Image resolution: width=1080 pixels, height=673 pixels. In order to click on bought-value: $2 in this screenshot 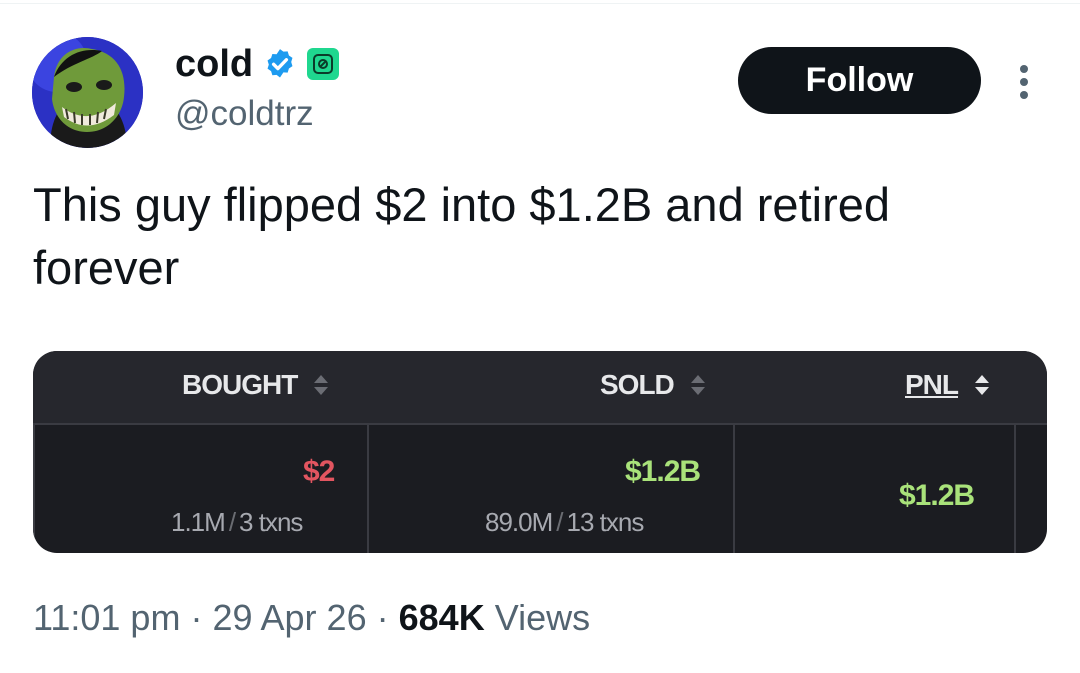, I will do `click(319, 471)`.